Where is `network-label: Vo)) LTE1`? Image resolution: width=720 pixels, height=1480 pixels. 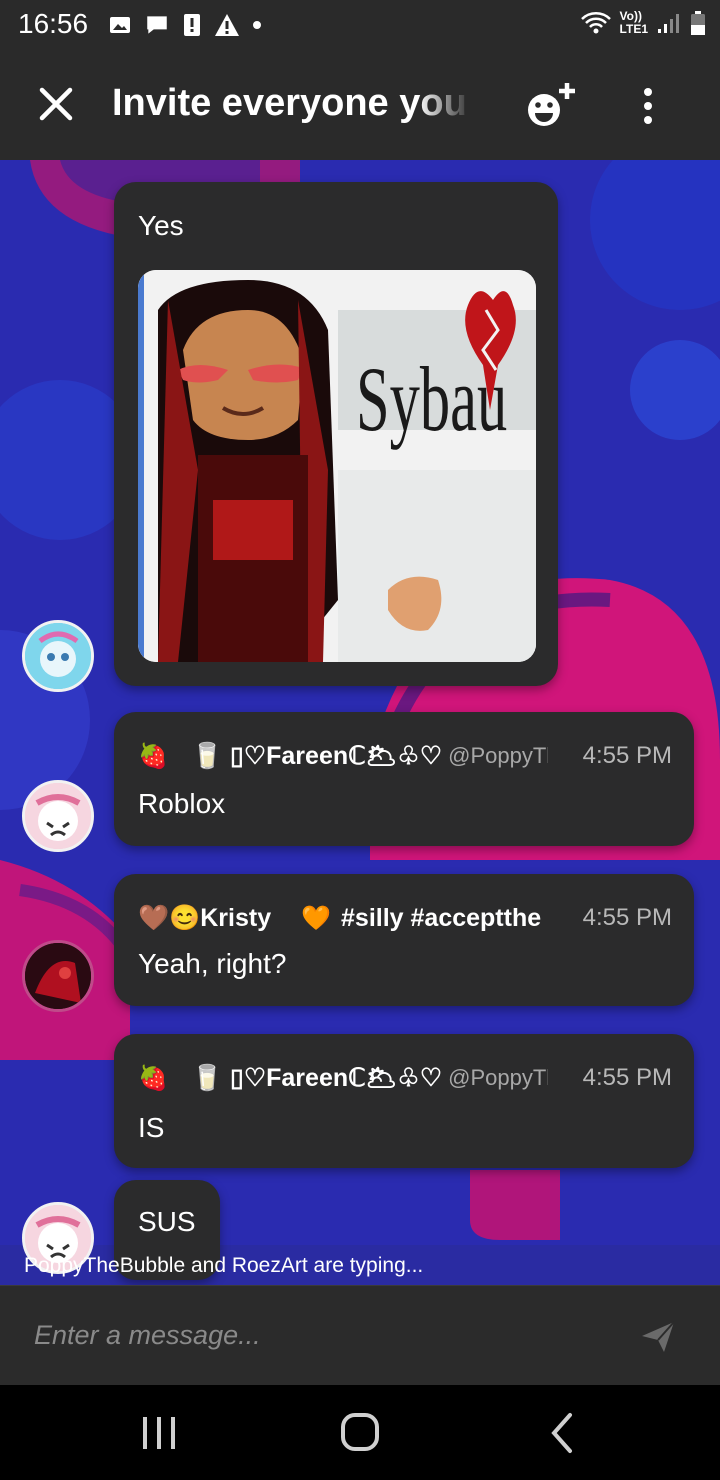 network-label: Vo)) LTE1 is located at coordinates (634, 23).